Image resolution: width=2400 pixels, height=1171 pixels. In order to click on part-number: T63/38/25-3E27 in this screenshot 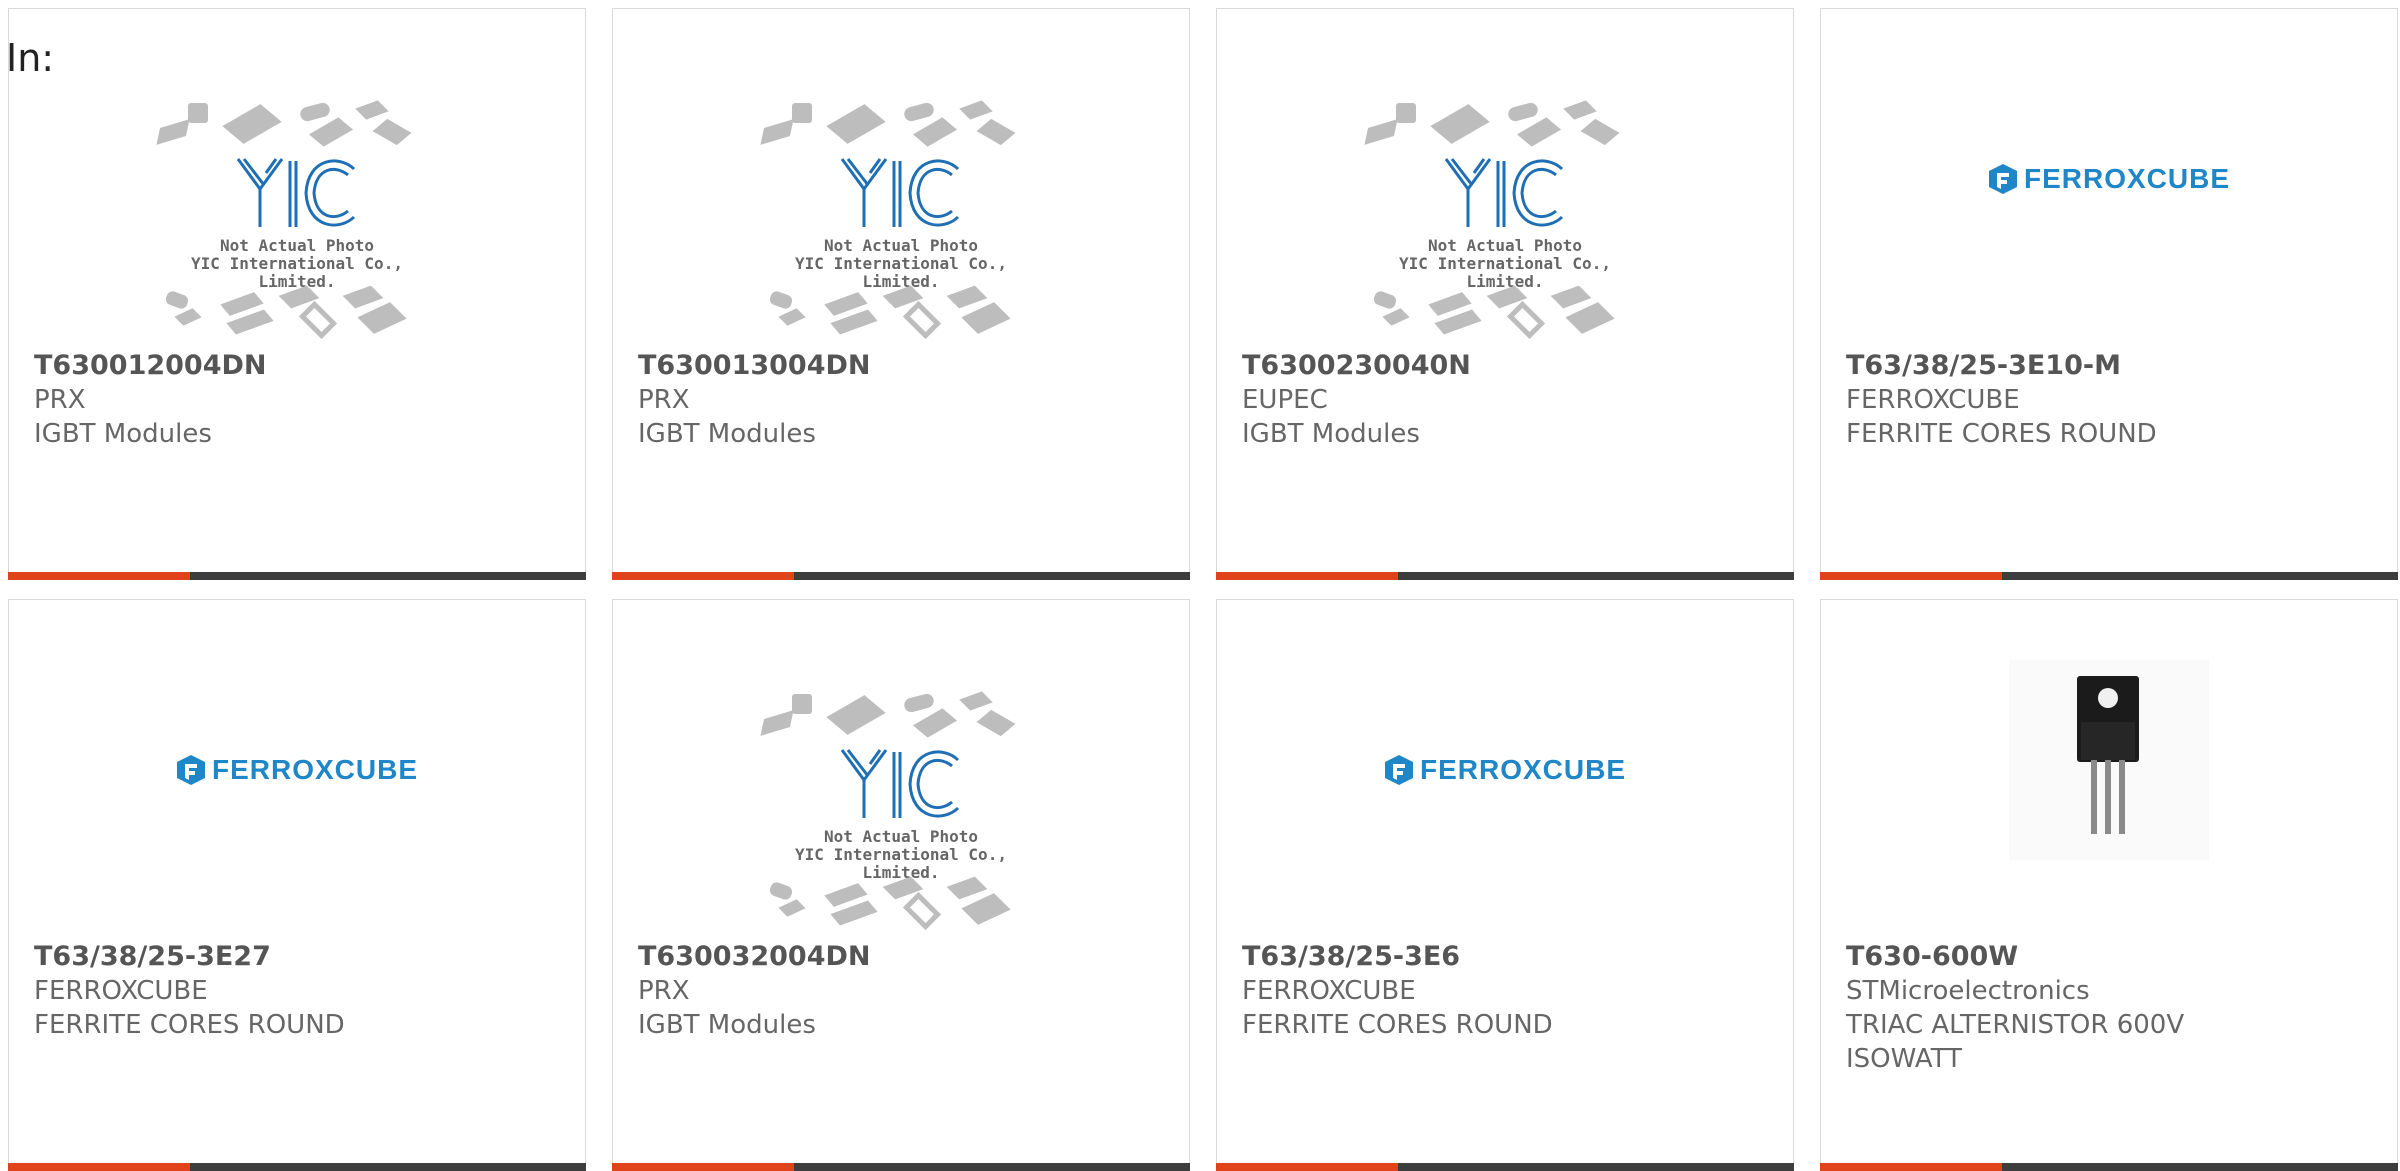, I will do `click(299, 957)`.